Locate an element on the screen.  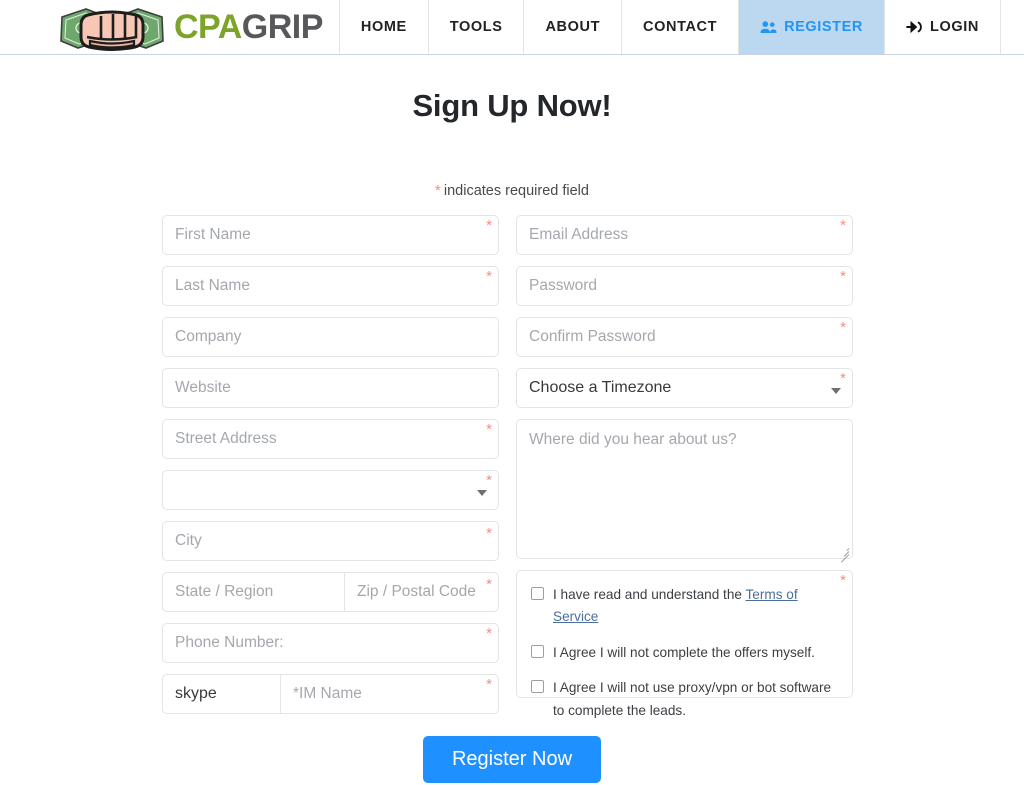
register-now-button: Register Now is located at coordinates (512, 759).